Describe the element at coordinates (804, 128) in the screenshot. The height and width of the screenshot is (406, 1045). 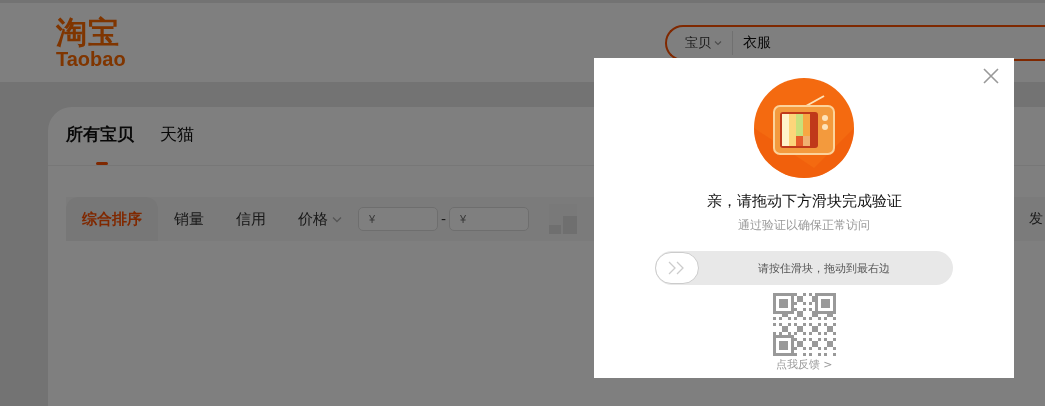
I see `tv-icon` at that location.